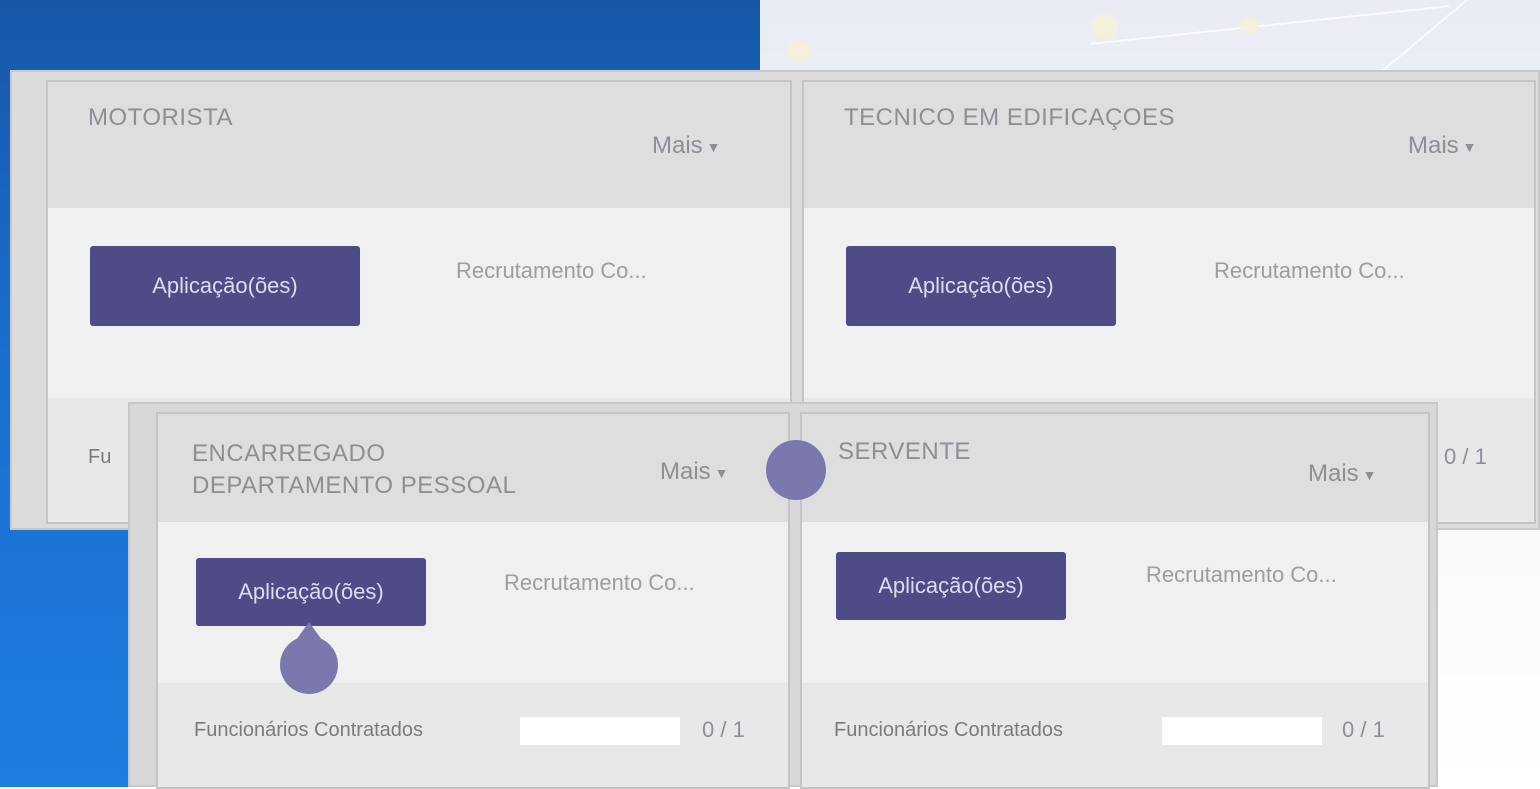 The width and height of the screenshot is (1540, 789). What do you see at coordinates (1270, 25) in the screenshot?
I see `decorative-line` at bounding box center [1270, 25].